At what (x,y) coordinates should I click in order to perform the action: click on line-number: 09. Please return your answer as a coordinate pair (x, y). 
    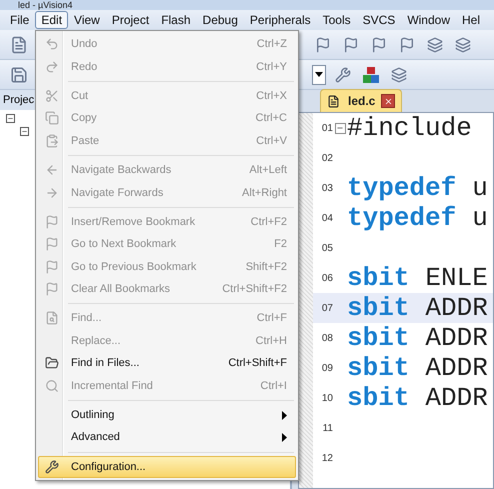
    Looking at the image, I should click on (326, 368).